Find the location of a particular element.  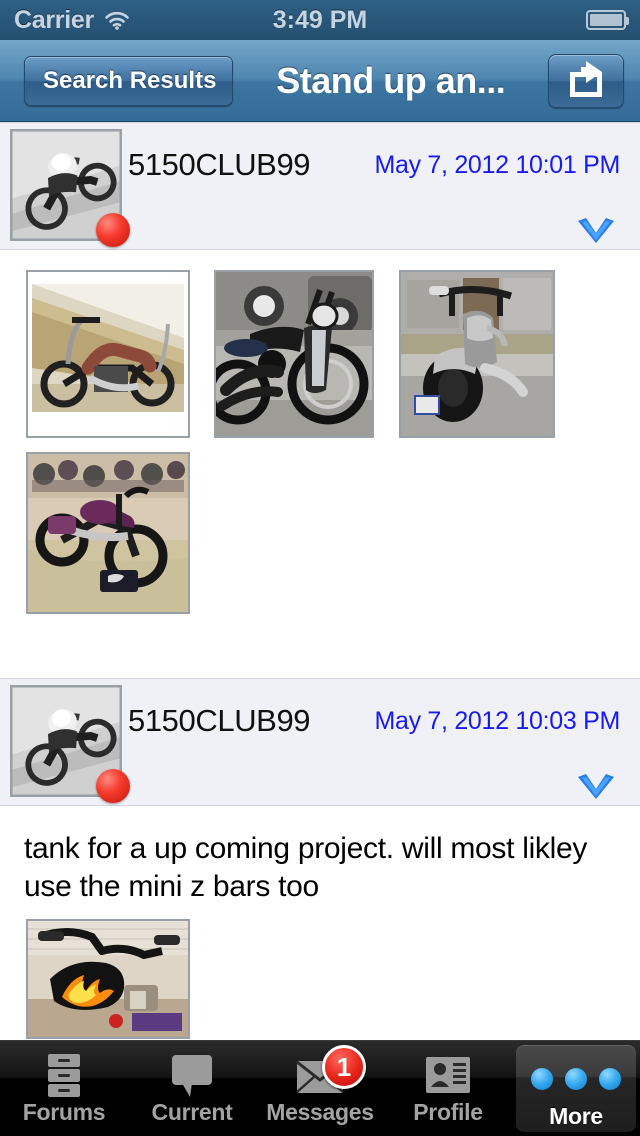

tab-current: Current is located at coordinates (192, 1088).